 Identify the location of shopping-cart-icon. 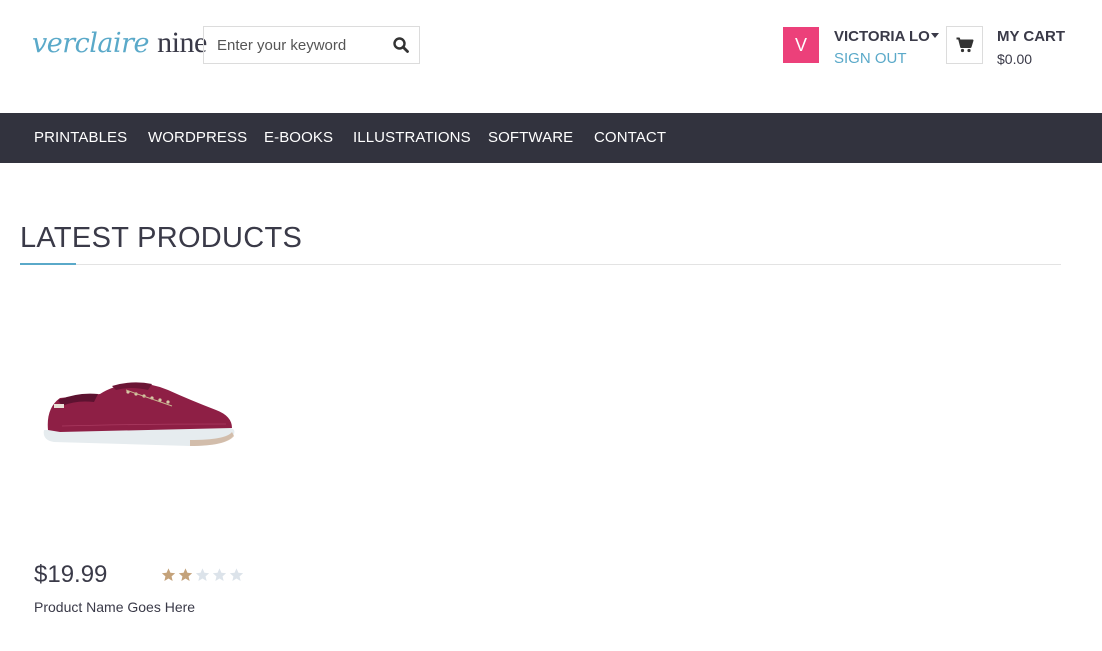
(965, 45).